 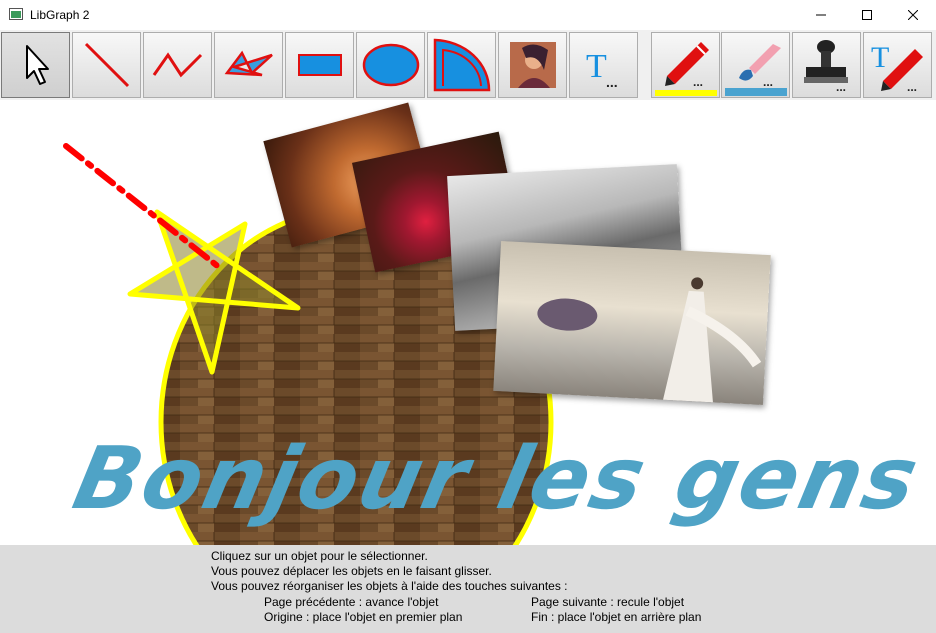 What do you see at coordinates (363, 617) in the screenshot?
I see `help-key-home: Origine : place l'objet en premier plan` at bounding box center [363, 617].